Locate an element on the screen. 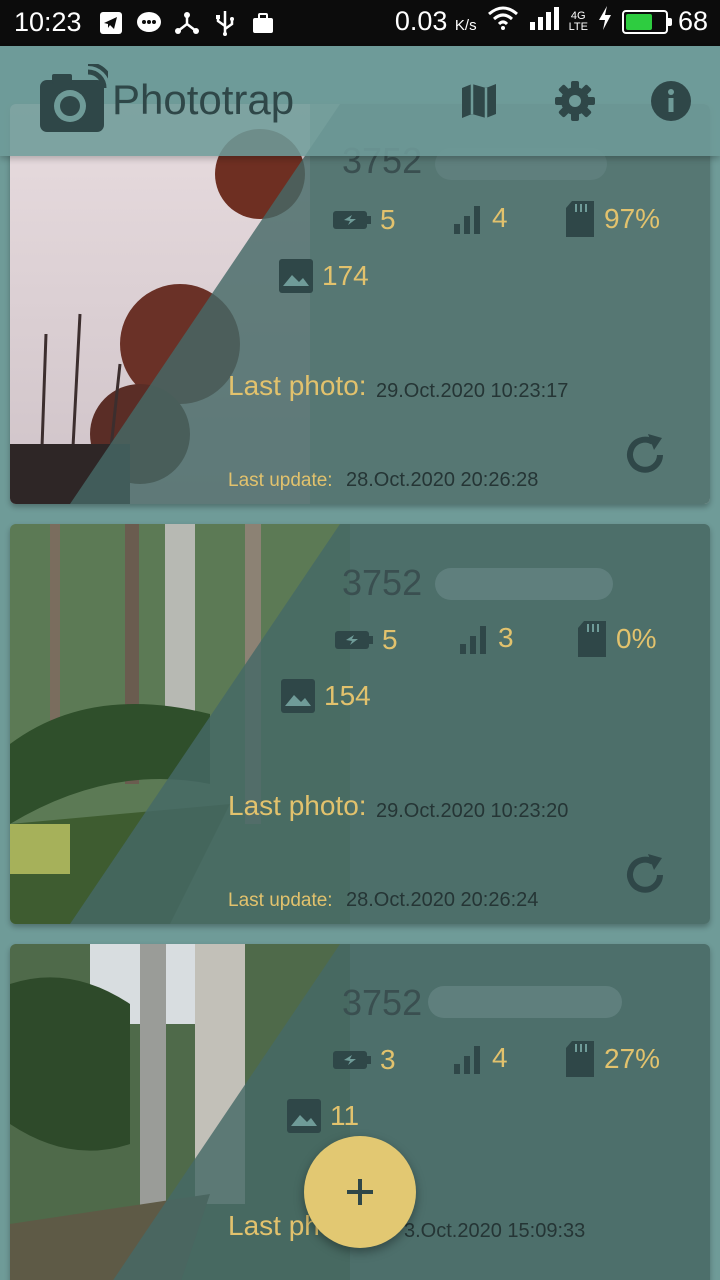 The image size is (720, 1280). storage-value: 27% is located at coordinates (632, 1058).